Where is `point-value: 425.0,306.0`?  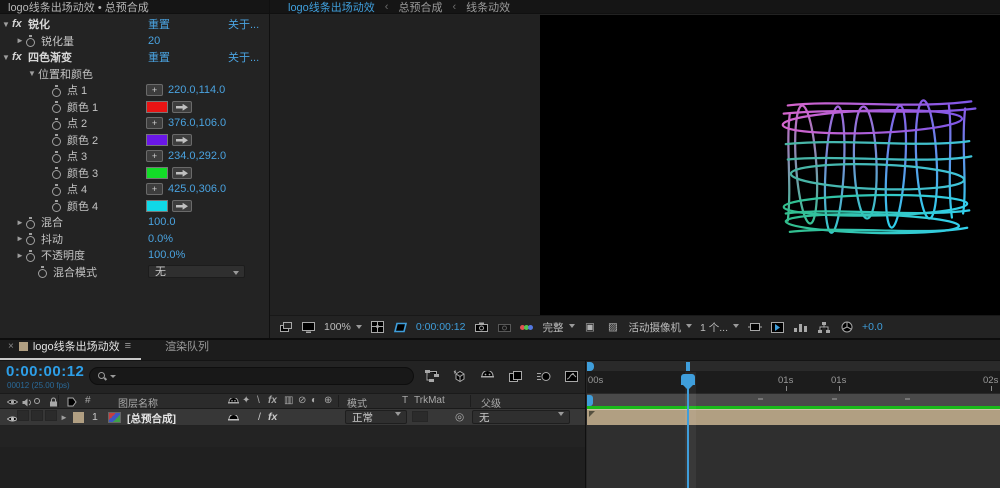
point-value: 425.0,306.0 is located at coordinates (197, 189).